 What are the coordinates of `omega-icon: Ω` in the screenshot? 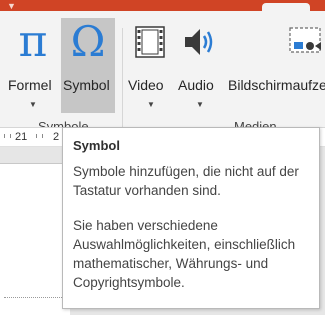 It's located at (88, 41).